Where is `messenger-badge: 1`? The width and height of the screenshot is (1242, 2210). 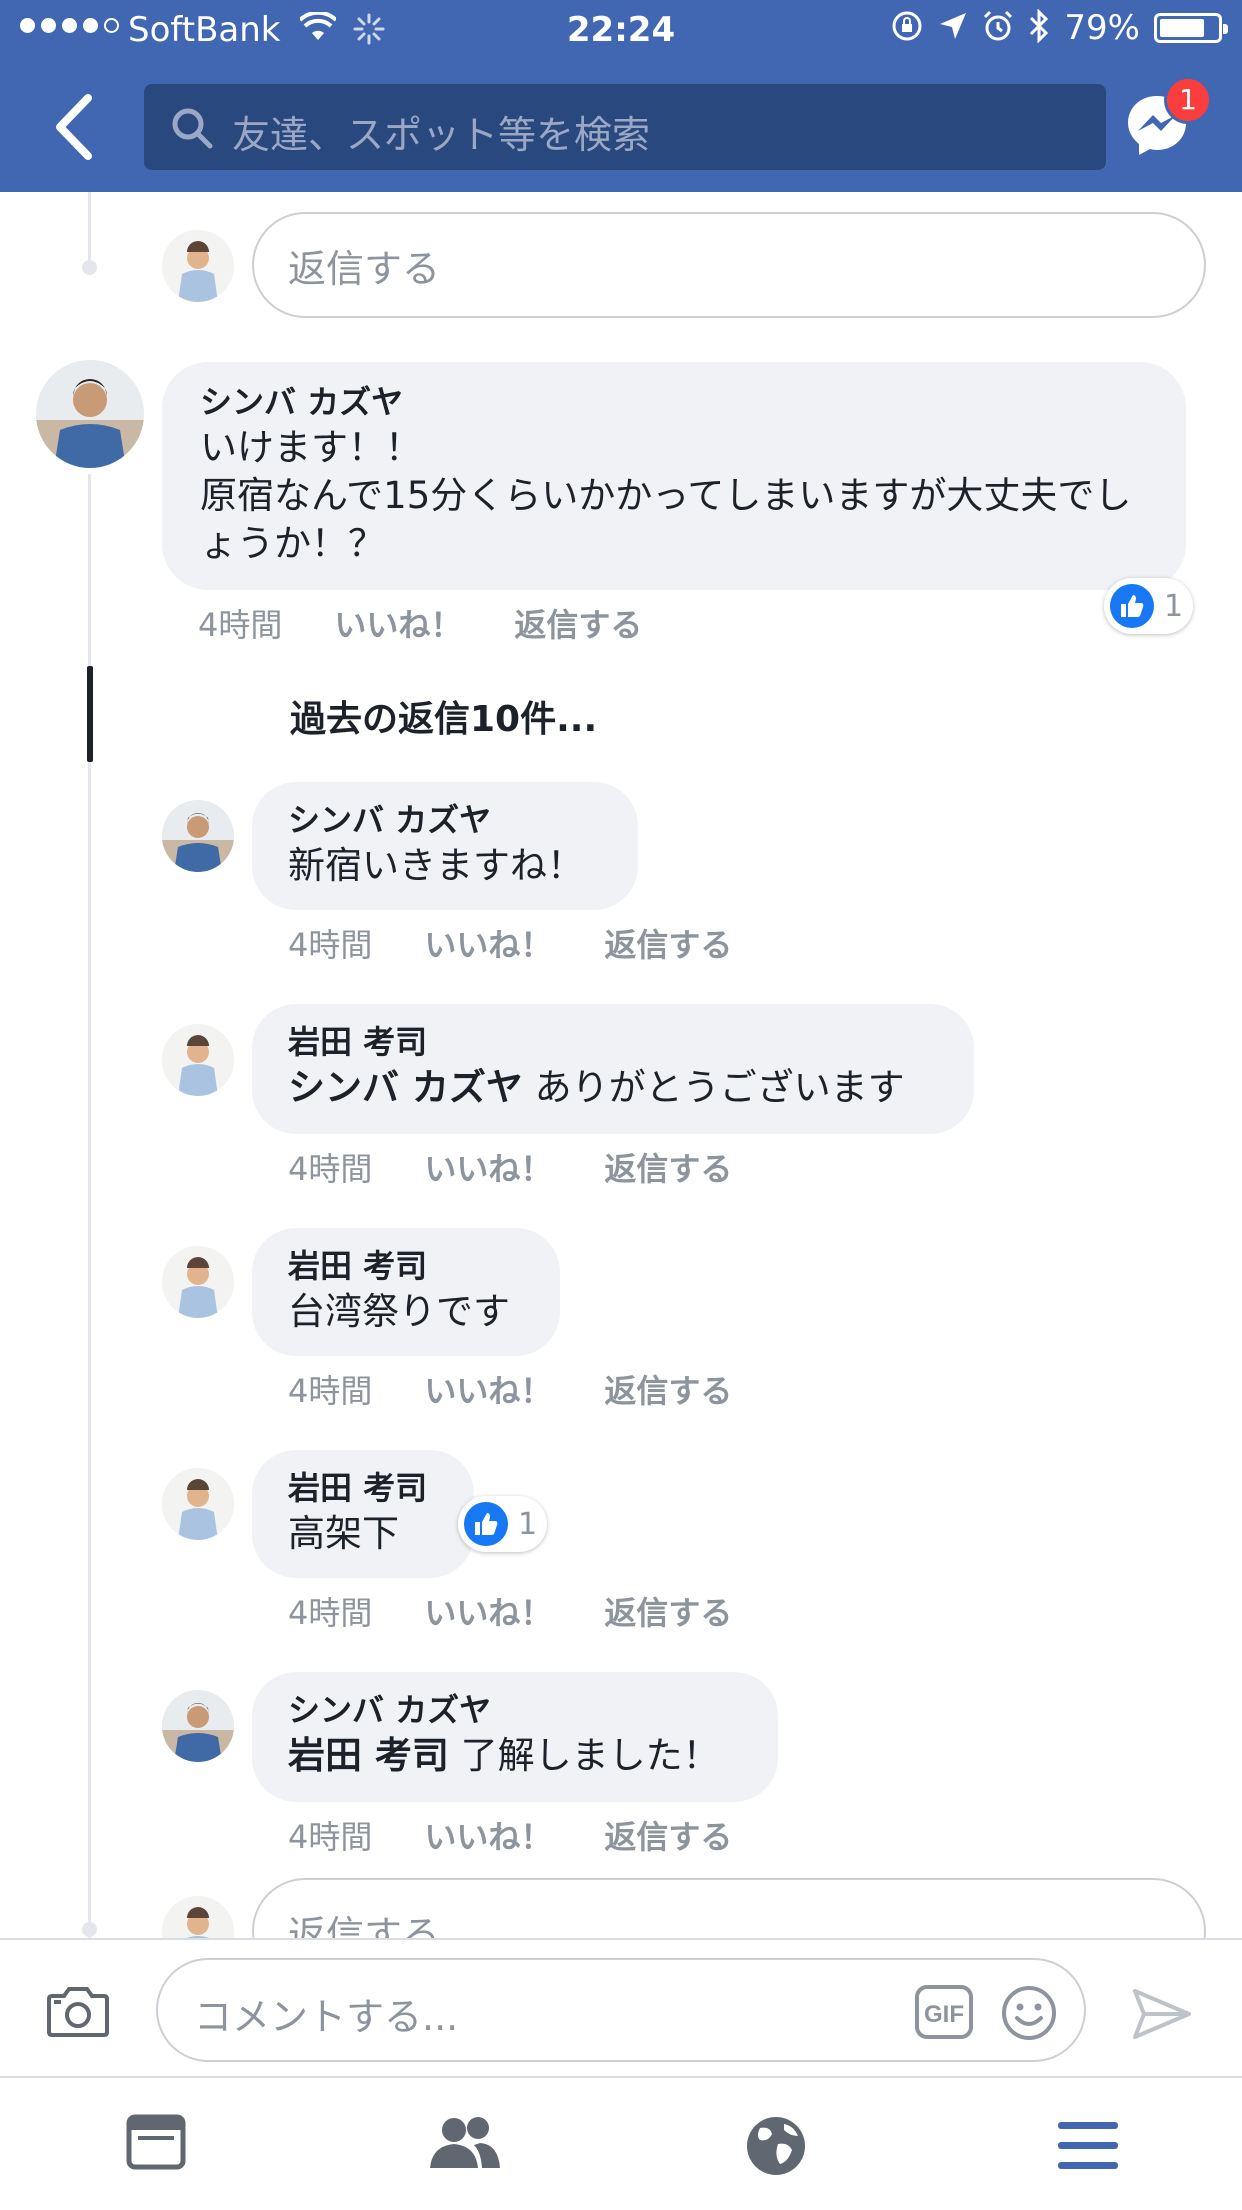 messenger-badge: 1 is located at coordinates (1188, 100).